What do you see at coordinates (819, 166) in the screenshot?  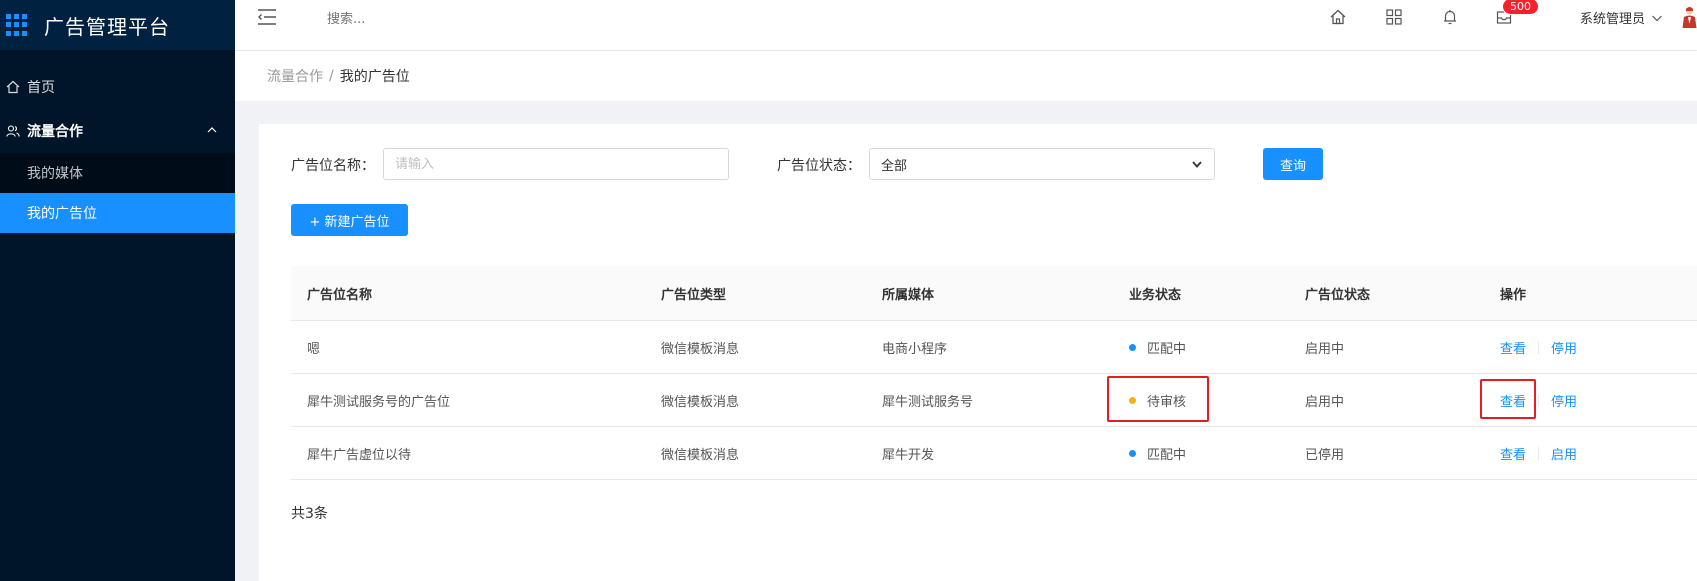 I see `status-filter-label: 广告位状态：` at bounding box center [819, 166].